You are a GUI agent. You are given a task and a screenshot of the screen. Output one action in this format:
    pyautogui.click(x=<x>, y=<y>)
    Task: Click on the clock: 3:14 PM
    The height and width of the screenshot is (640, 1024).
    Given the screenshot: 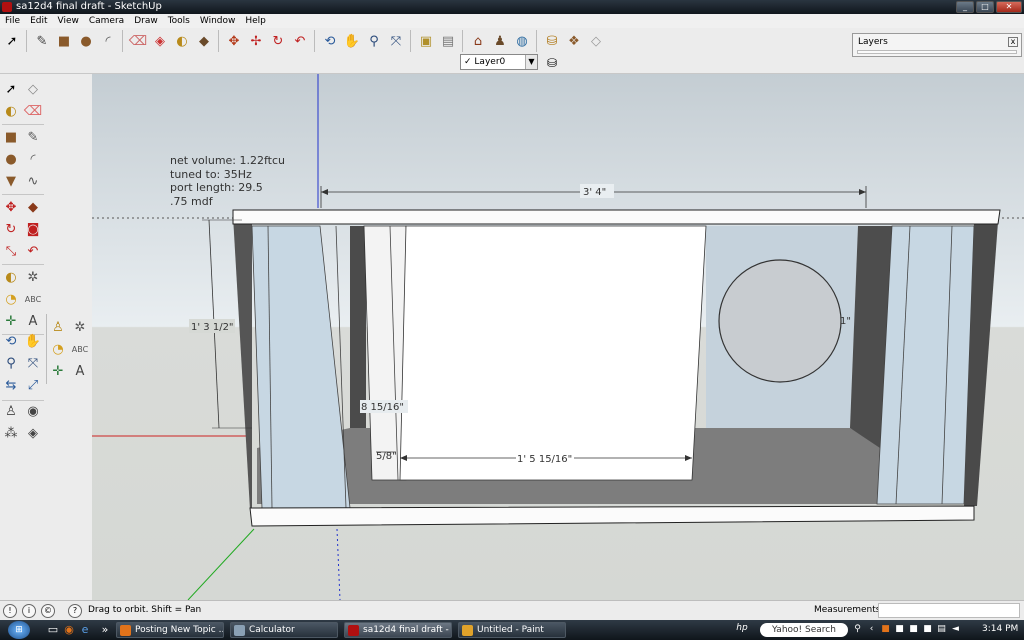 What is the action you would take?
    pyautogui.click(x=1000, y=629)
    